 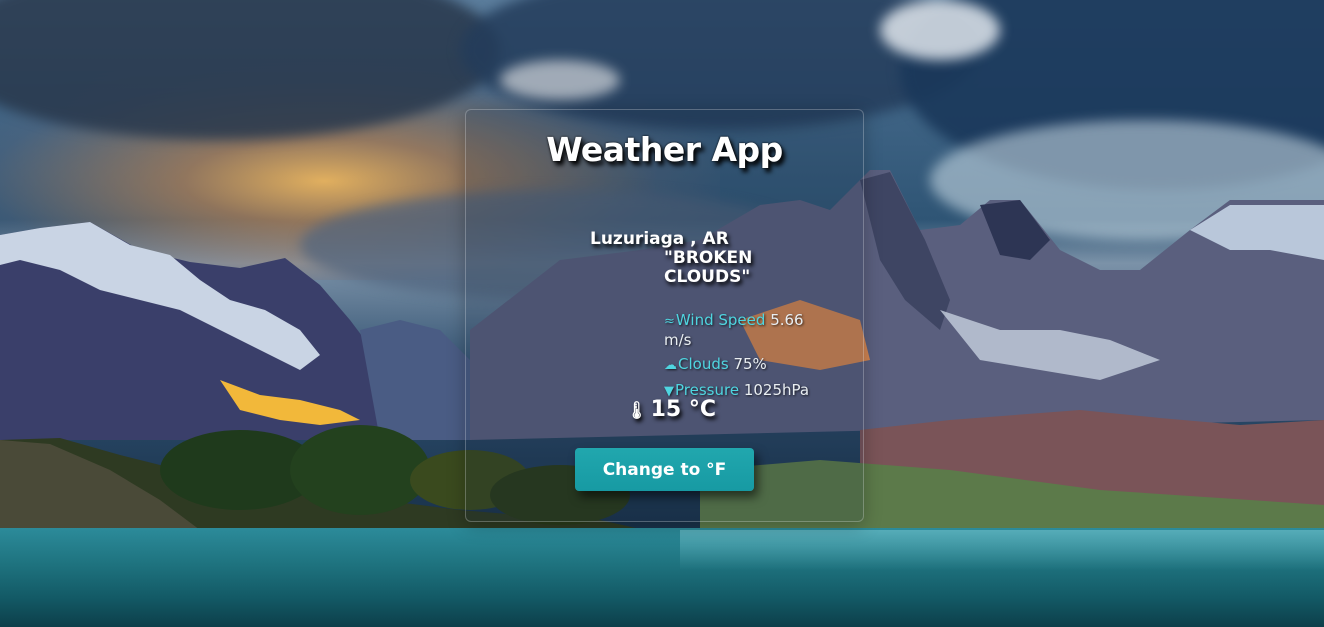 I want to click on clouds-label: Clouds, so click(x=703, y=364).